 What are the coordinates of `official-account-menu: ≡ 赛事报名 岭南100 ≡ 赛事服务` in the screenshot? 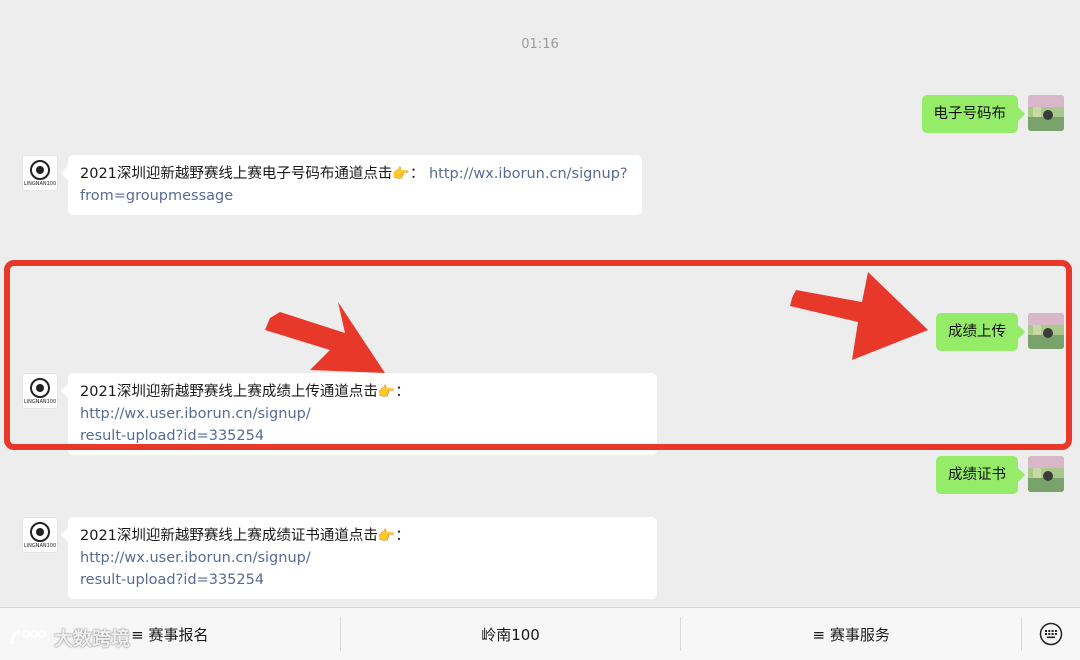 It's located at (540, 633).